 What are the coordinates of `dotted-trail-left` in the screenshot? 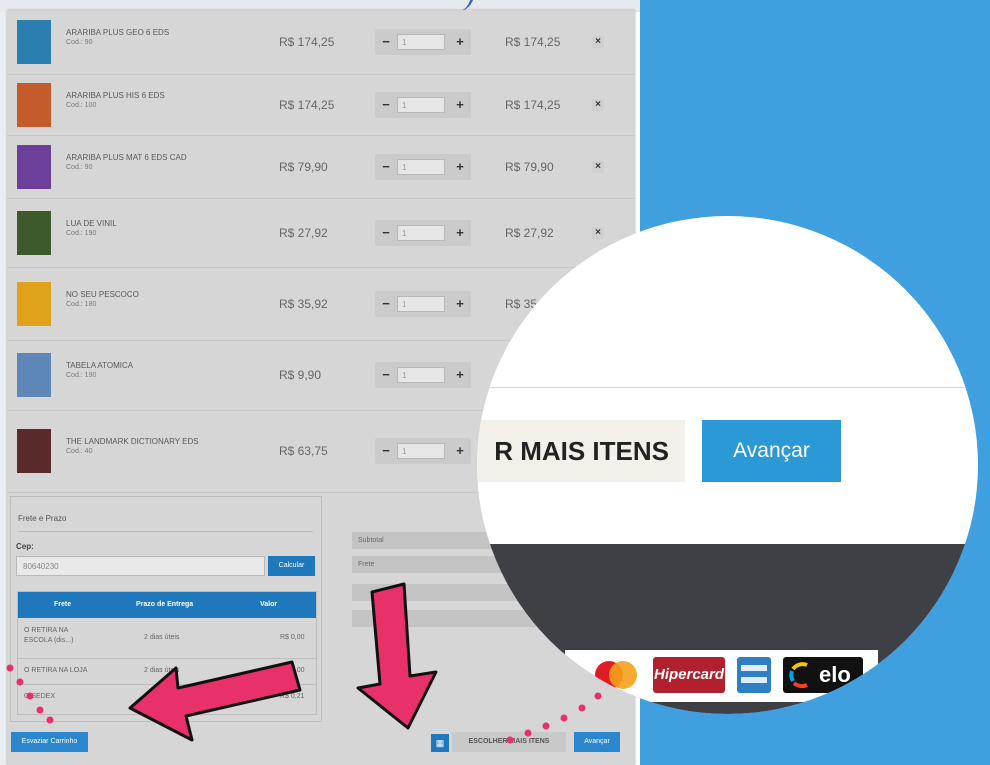 It's located at (30, 694).